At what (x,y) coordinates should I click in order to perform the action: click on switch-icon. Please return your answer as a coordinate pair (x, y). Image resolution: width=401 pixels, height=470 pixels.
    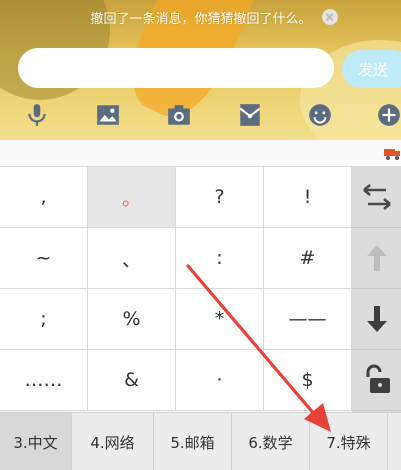
    Looking at the image, I should click on (376, 197).